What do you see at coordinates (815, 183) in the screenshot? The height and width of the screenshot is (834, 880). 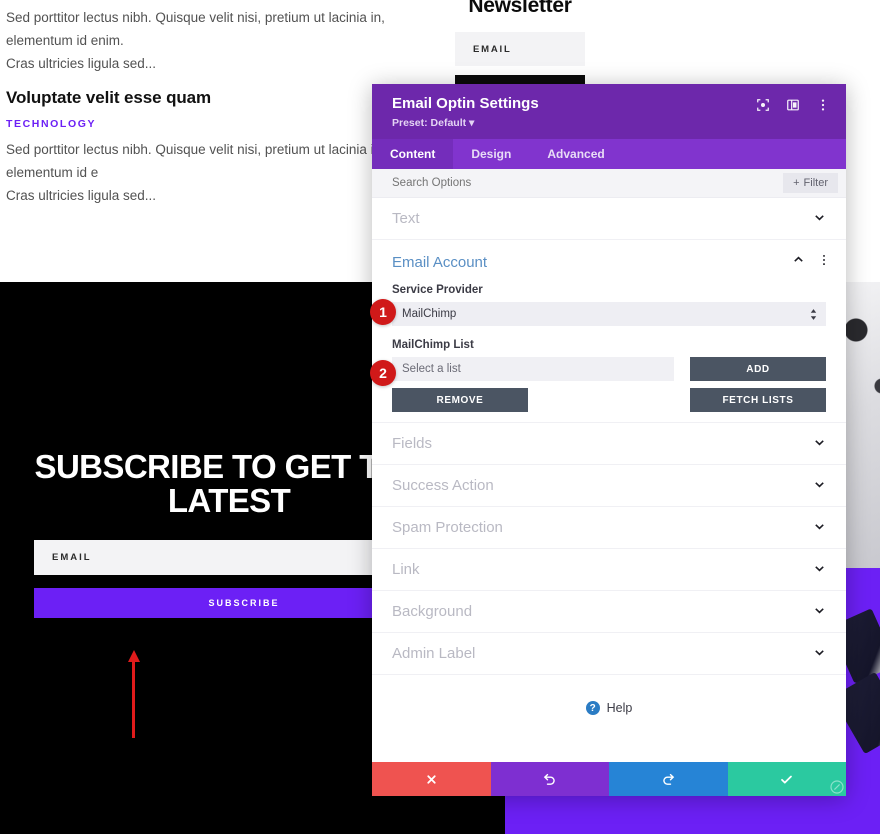 I see `filter-label: Filter` at bounding box center [815, 183].